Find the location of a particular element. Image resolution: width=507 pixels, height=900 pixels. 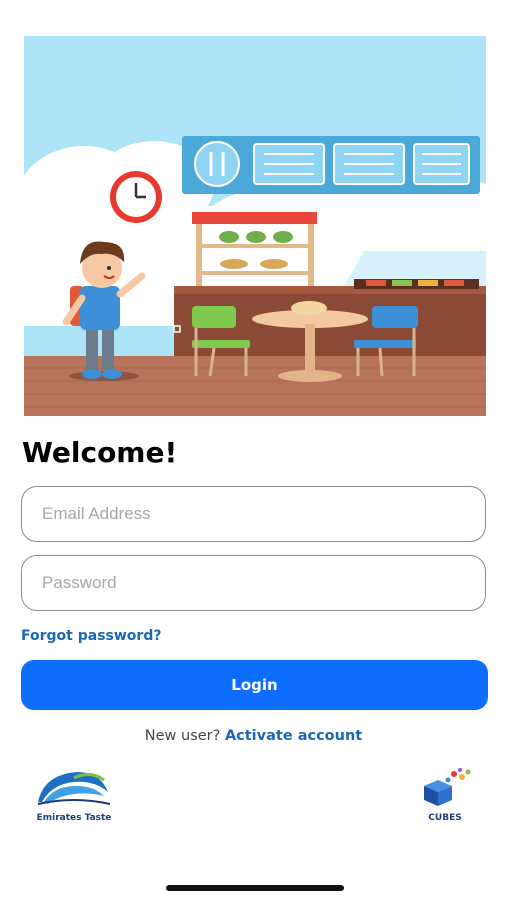

home-indicator is located at coordinates (255, 888).